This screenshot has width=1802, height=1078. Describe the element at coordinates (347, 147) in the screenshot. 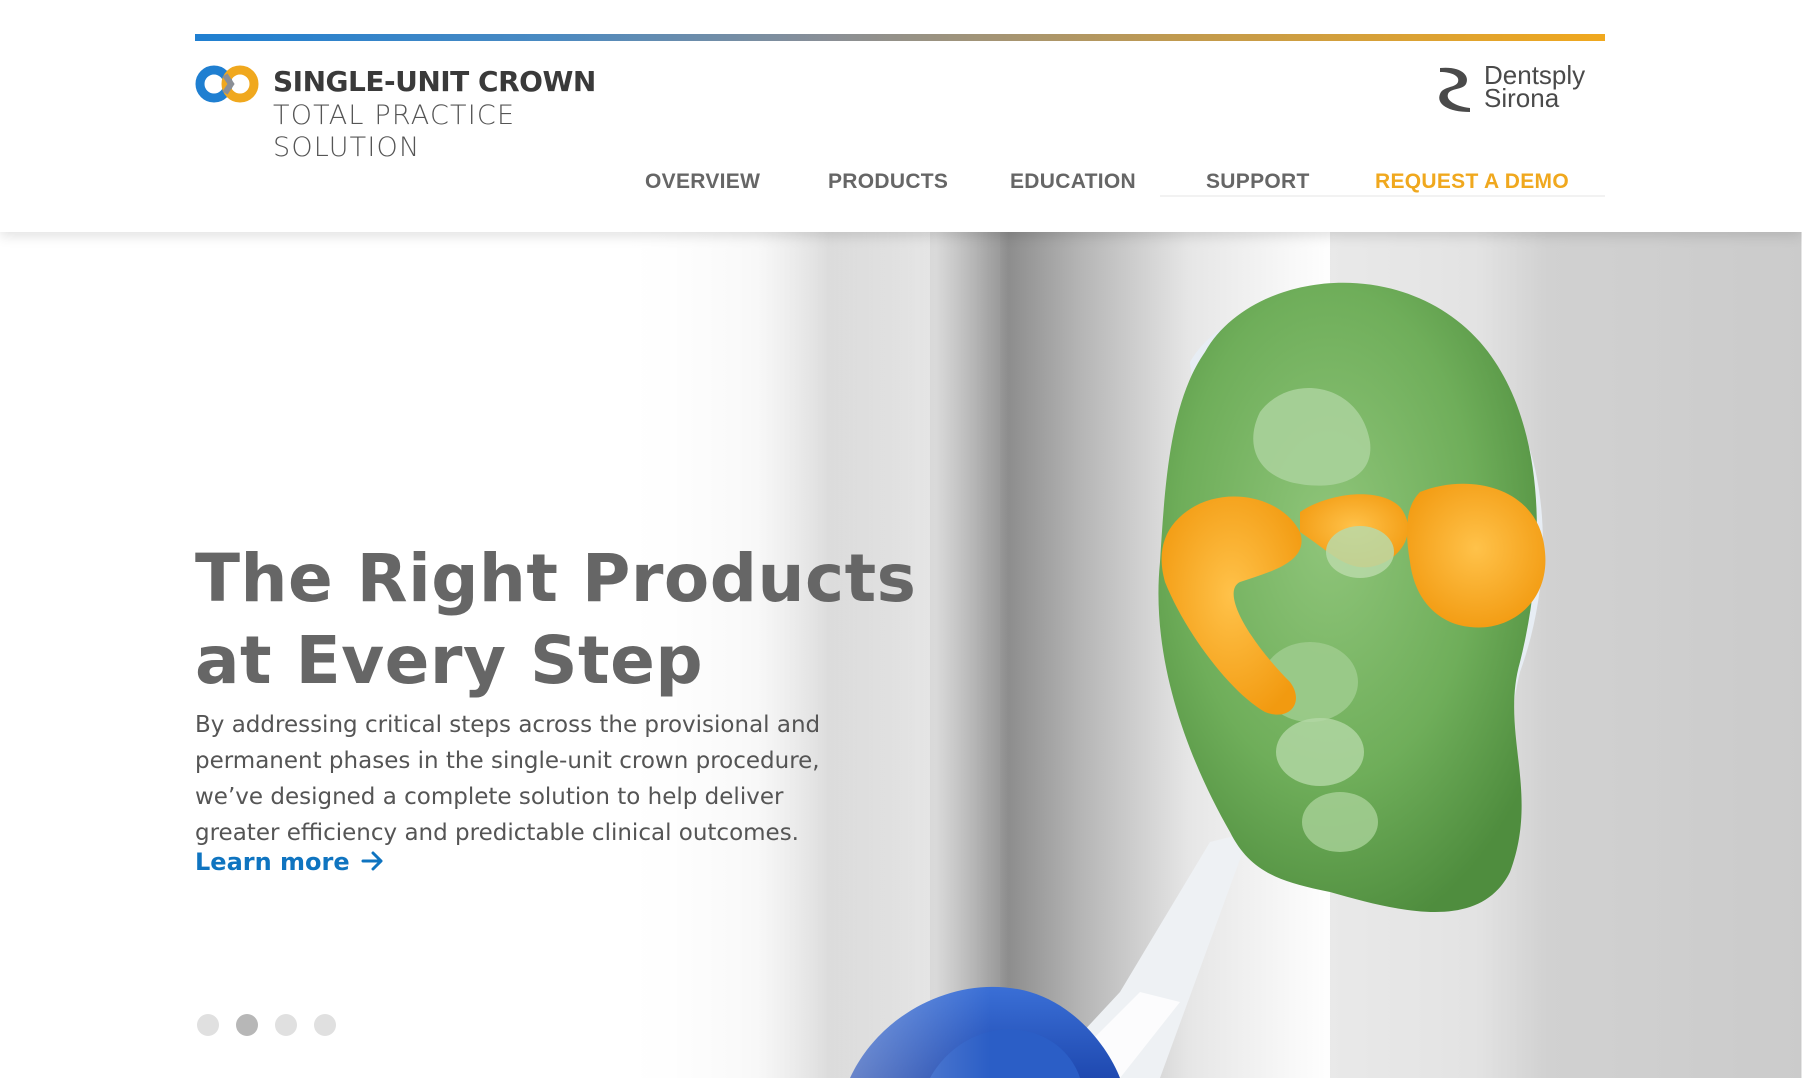

I see `brand-subtitle-line2: SOLUTION` at that location.